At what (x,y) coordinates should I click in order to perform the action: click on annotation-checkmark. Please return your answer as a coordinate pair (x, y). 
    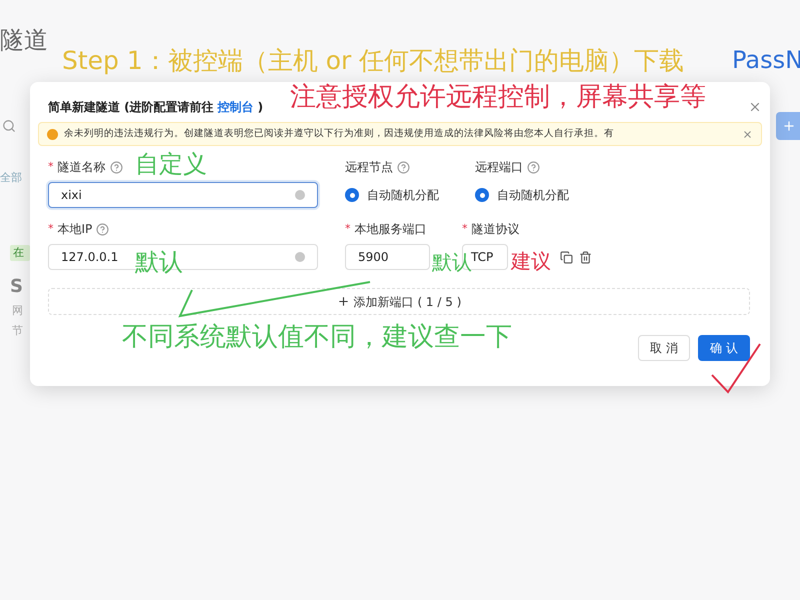
    Looking at the image, I should click on (736, 368).